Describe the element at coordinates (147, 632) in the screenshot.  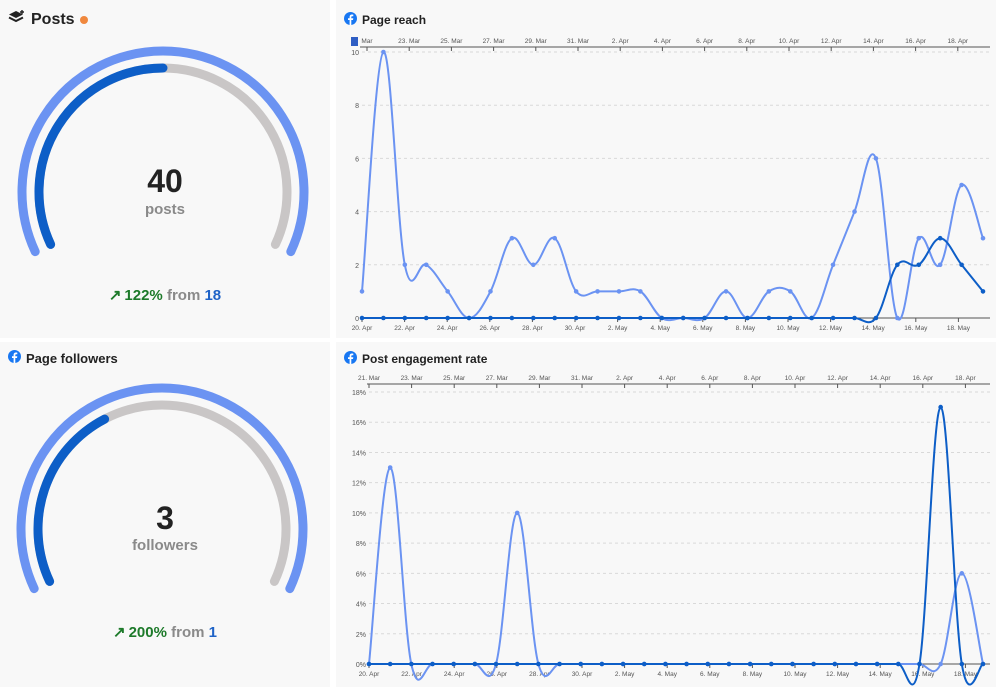
I see `followers-delta-pct: 200%` at that location.